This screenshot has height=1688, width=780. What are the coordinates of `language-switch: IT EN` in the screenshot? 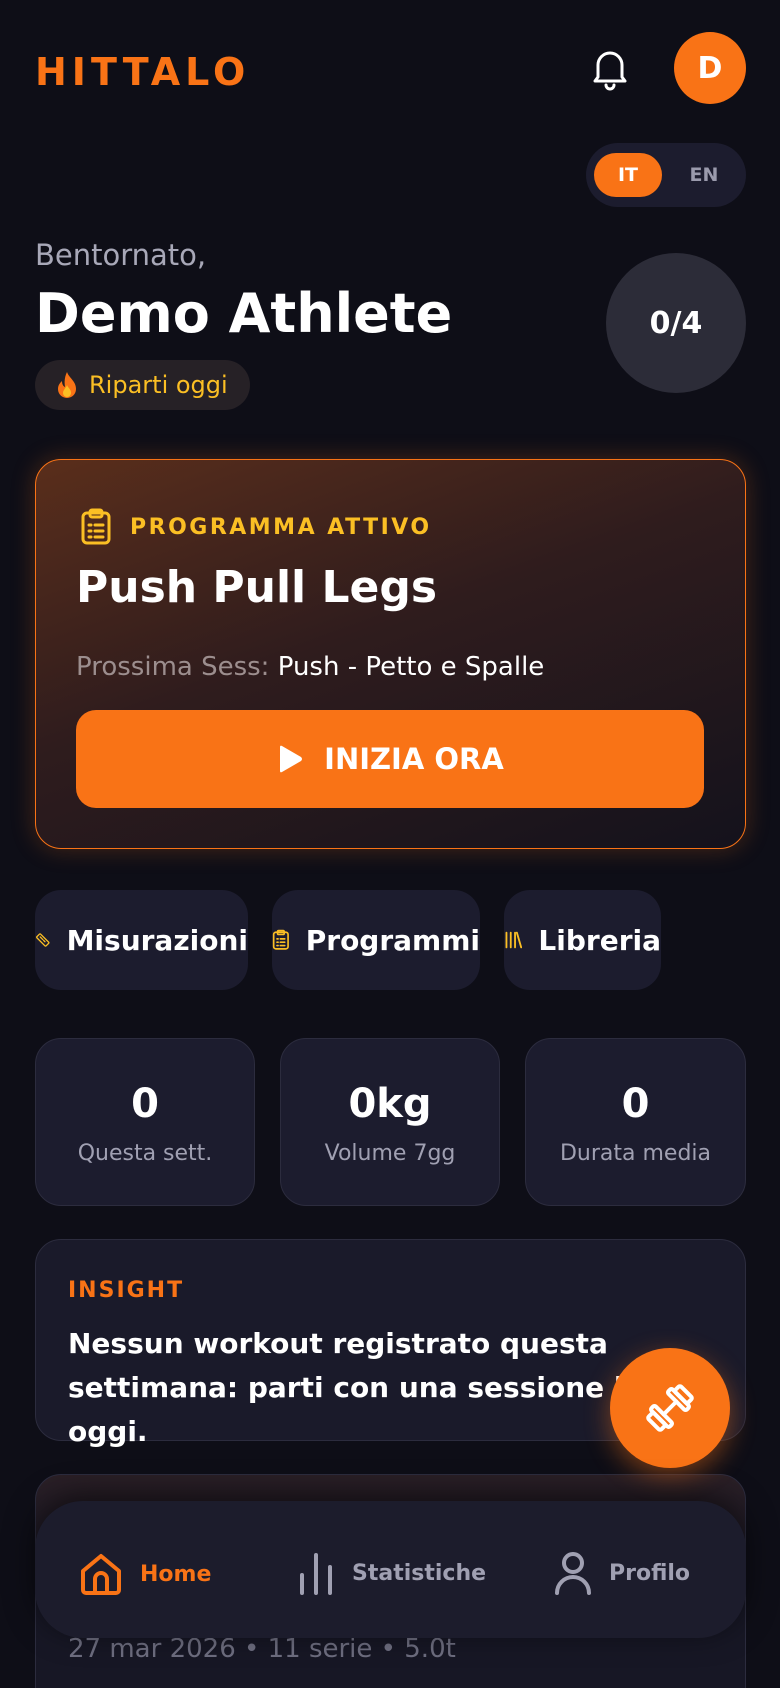 It's located at (666, 175).